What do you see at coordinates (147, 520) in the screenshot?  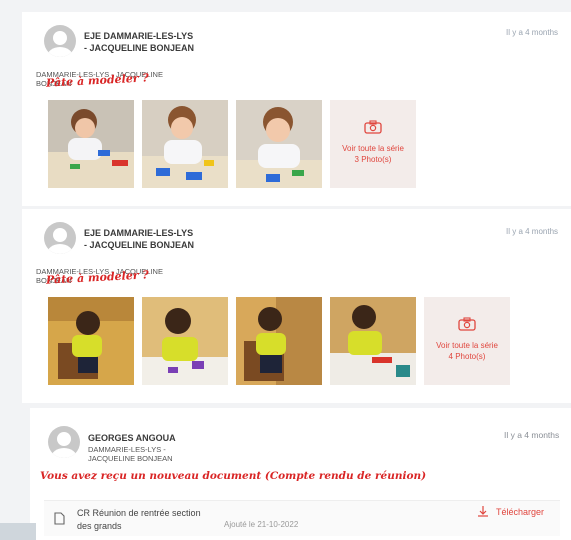 I see `document-title: CR Réunion de rentrée section des grands` at bounding box center [147, 520].